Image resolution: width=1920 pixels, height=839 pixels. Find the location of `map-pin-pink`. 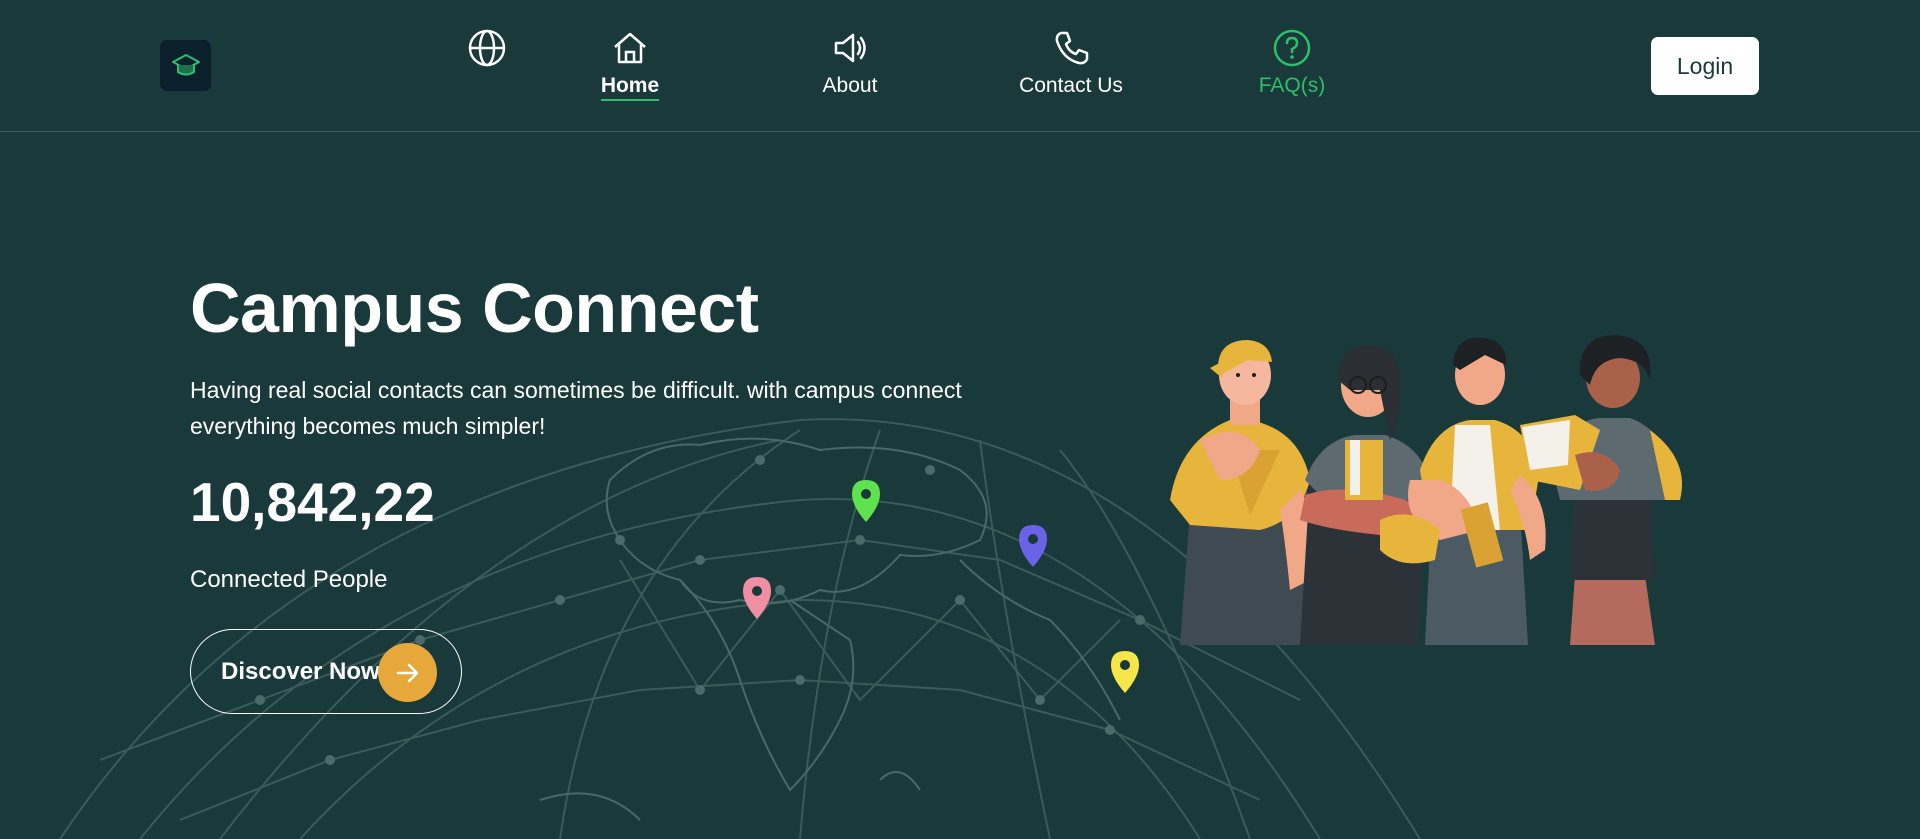

map-pin-pink is located at coordinates (757, 598).